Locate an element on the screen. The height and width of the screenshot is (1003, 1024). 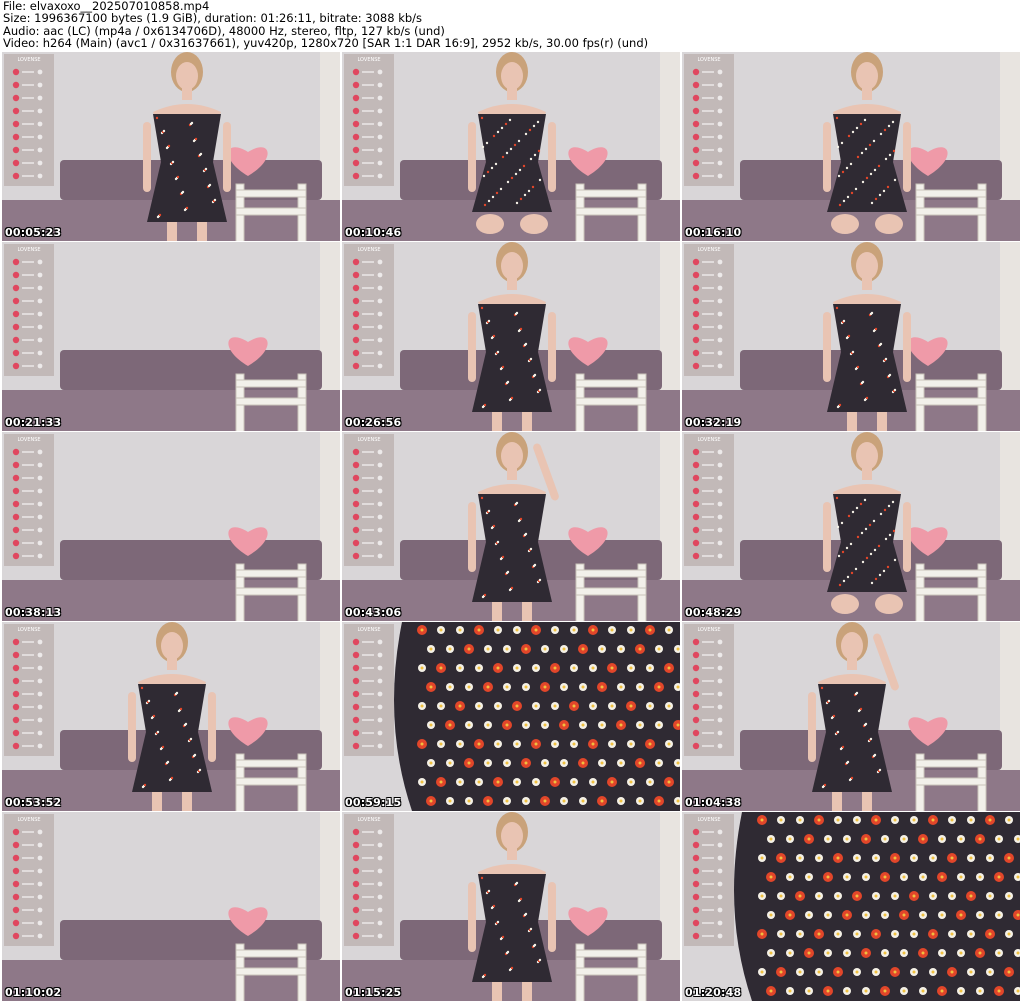
video-thumbnail: LOVENSE 00:26:56 is located at coordinates (511, 336).